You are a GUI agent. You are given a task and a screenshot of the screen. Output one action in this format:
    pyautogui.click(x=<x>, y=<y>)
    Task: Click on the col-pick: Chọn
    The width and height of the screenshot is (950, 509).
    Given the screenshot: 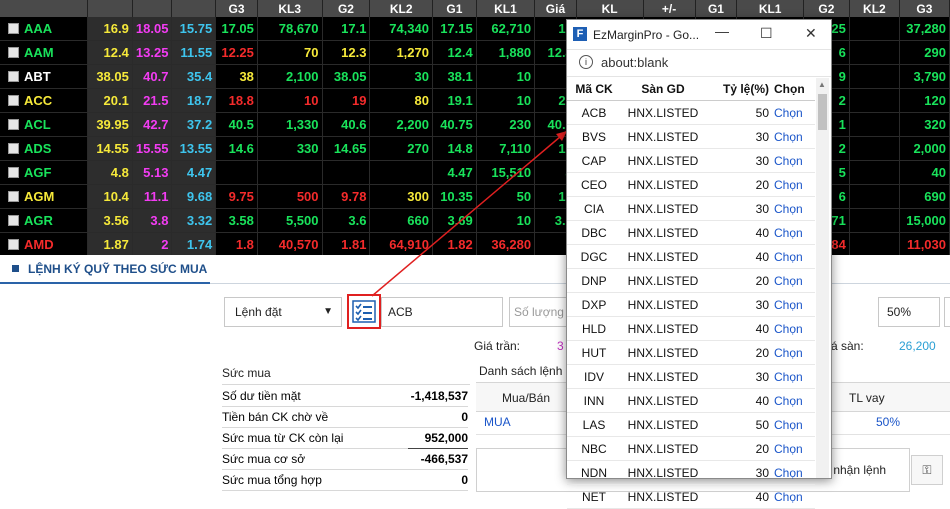 What is the action you would take?
    pyautogui.click(x=794, y=89)
    